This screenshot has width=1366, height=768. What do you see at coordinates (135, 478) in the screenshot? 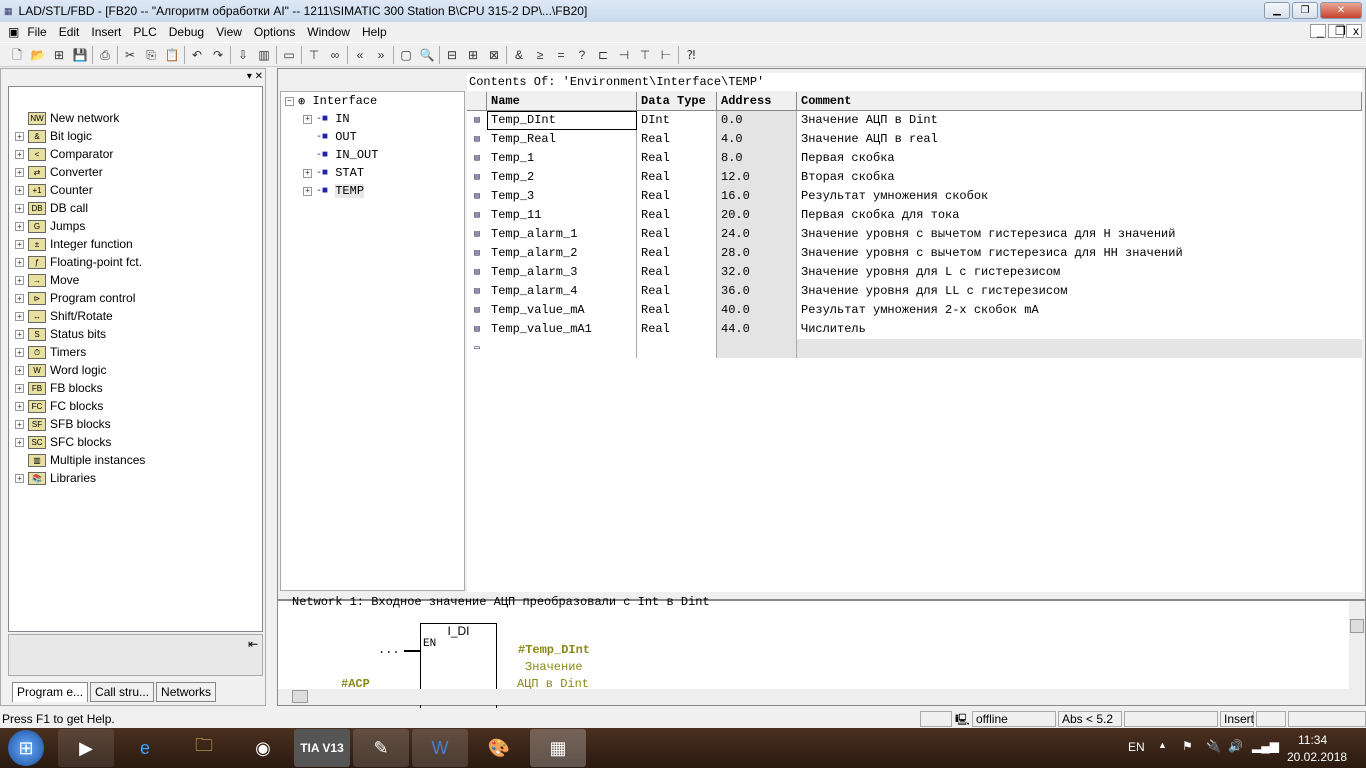
I see `tree-item: + 📚 Libraries` at bounding box center [135, 478].